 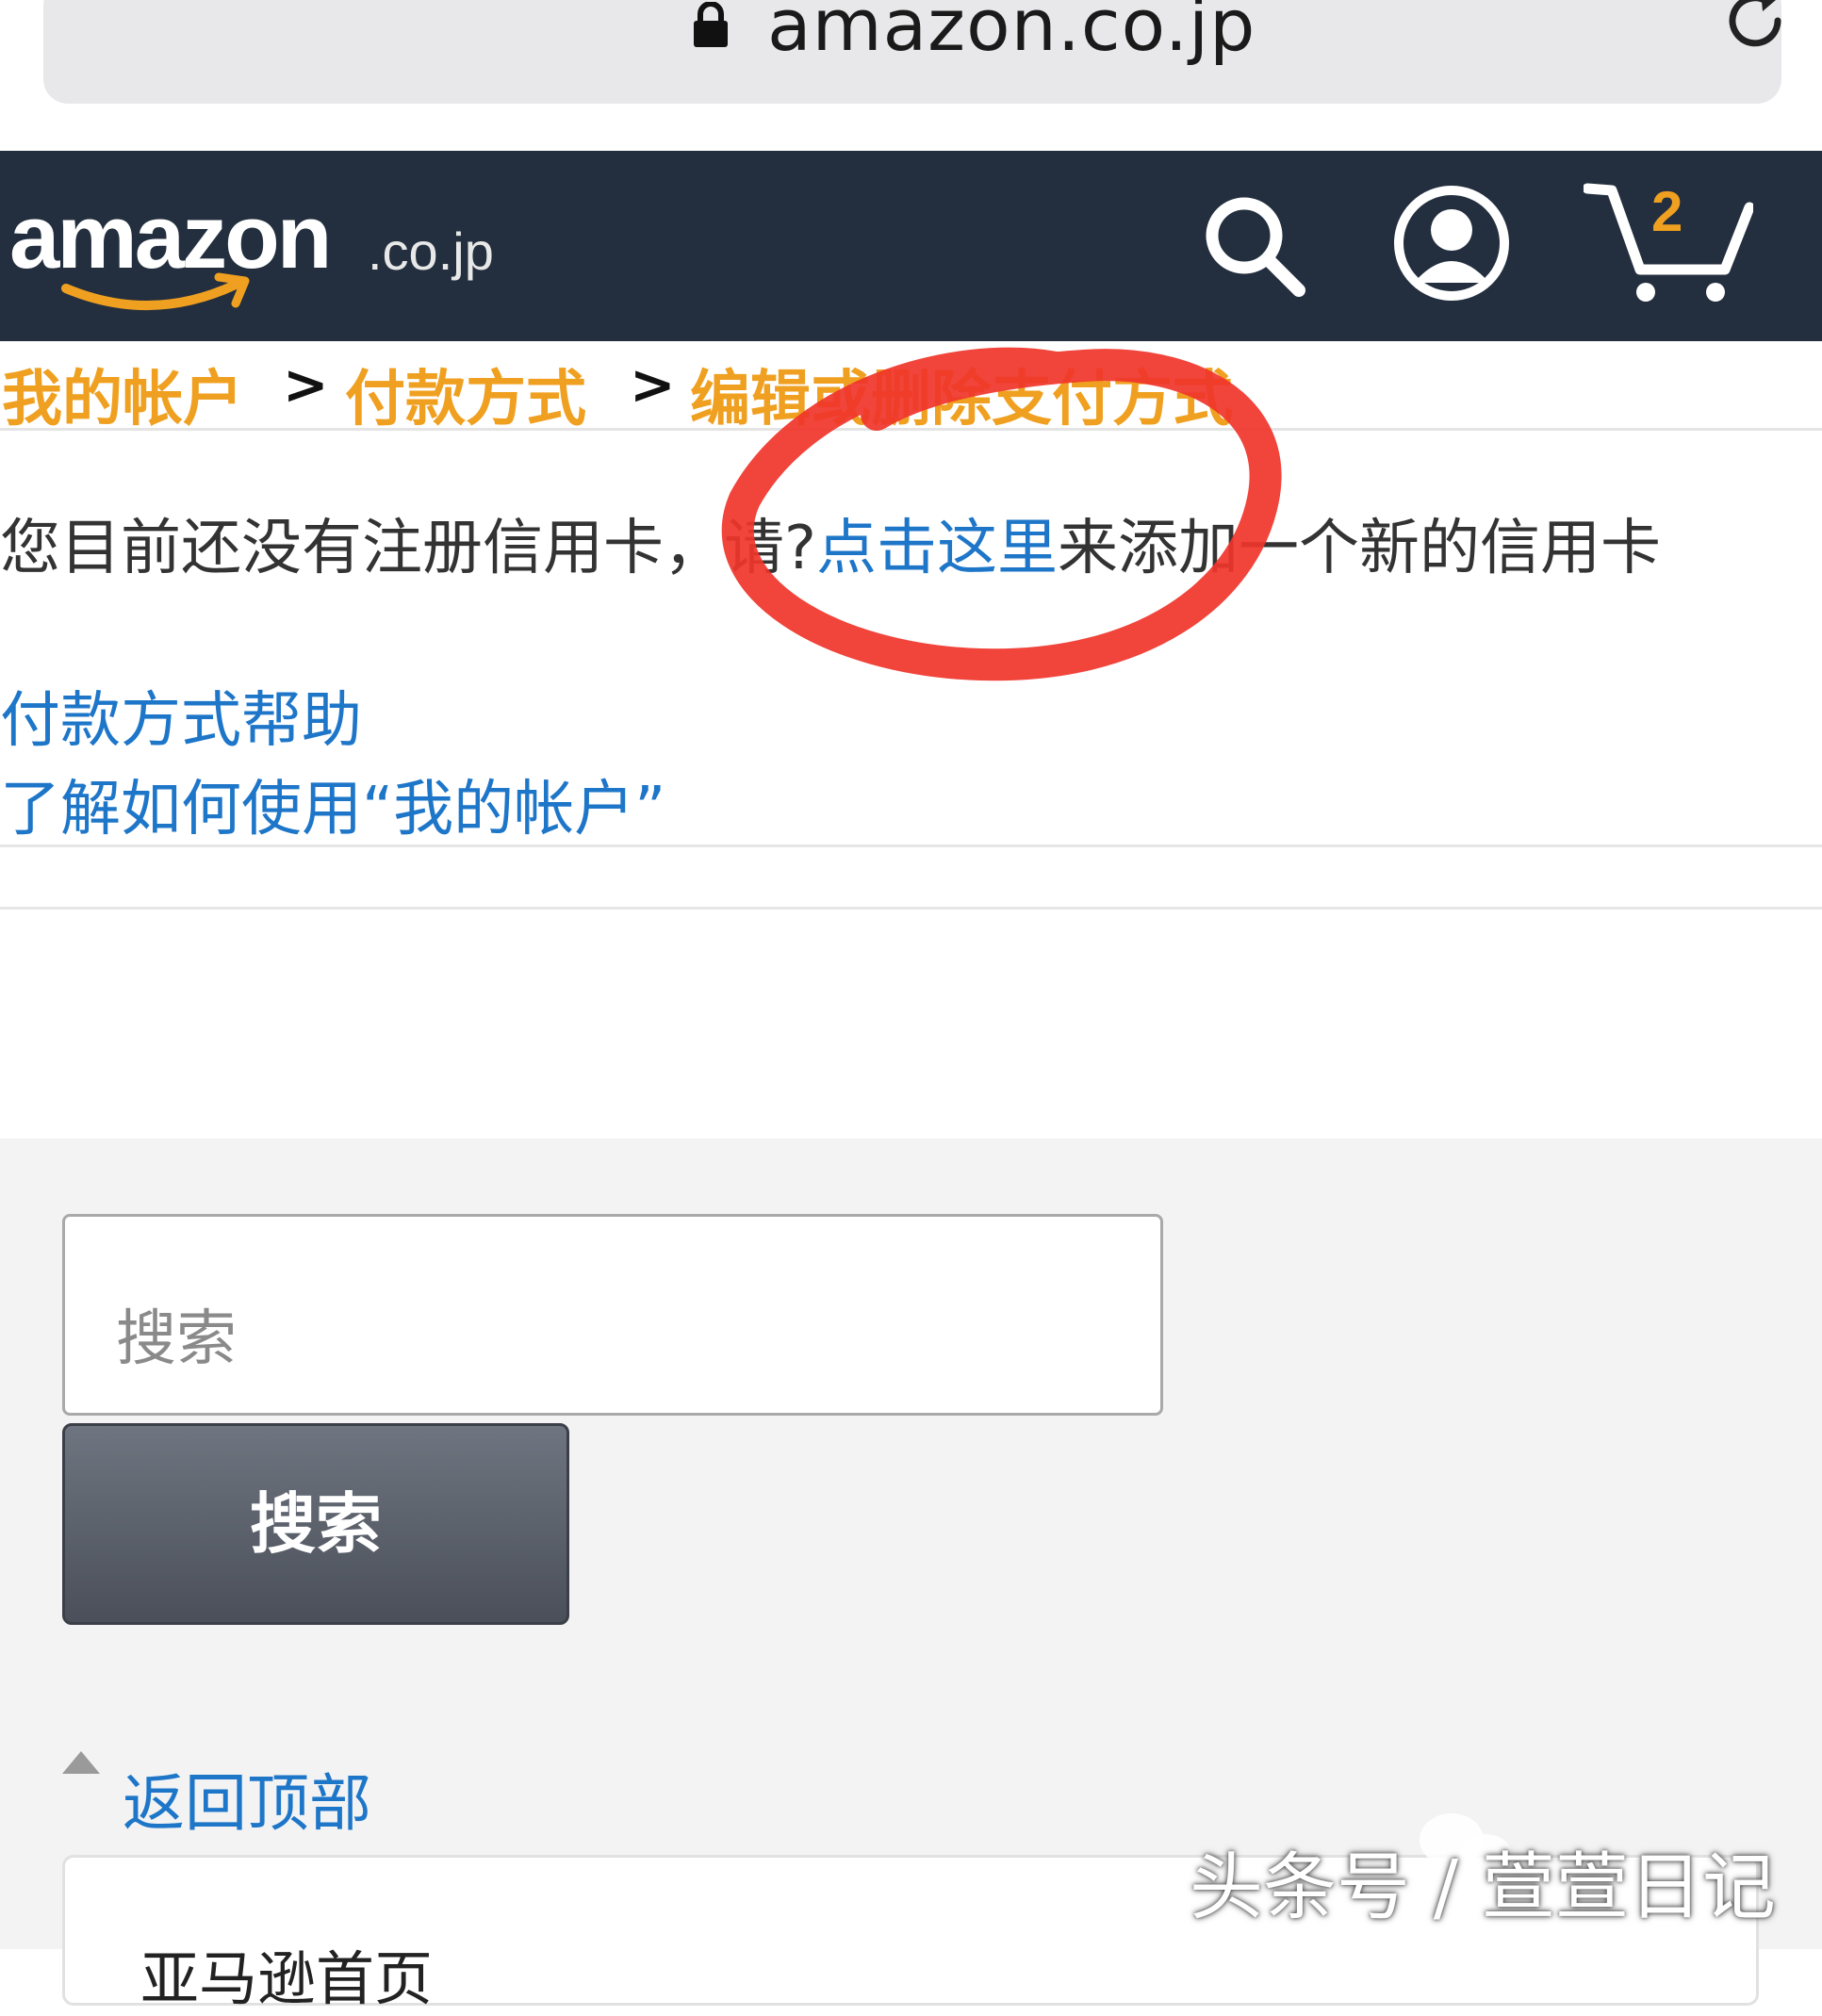 I want to click on message-prefix: 您目前还没有注册信用卡，请?, so click(x=408, y=548).